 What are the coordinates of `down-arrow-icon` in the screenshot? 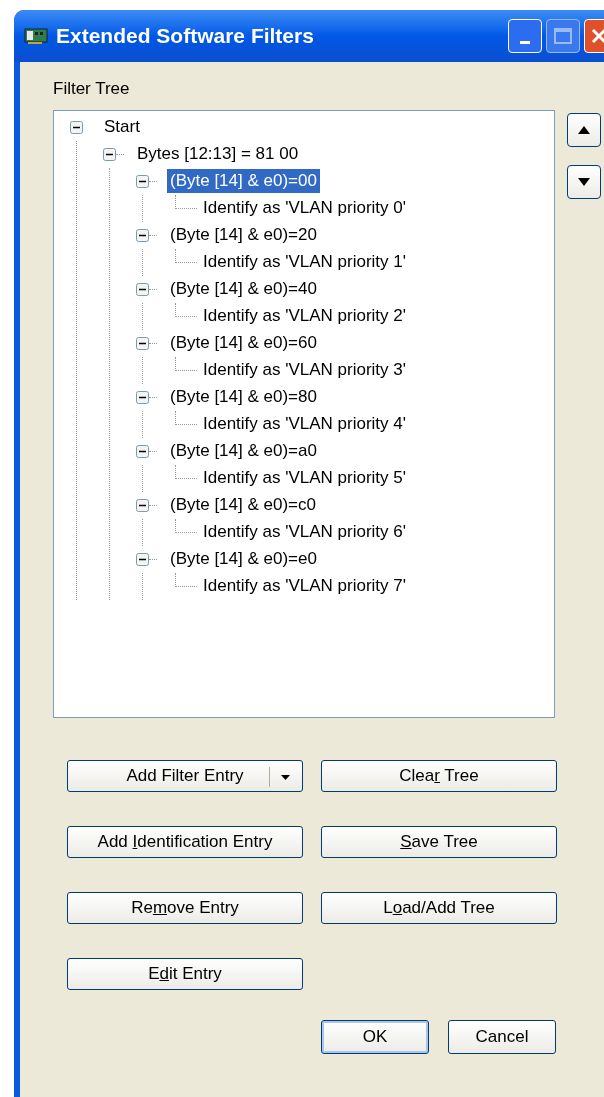 It's located at (584, 181).